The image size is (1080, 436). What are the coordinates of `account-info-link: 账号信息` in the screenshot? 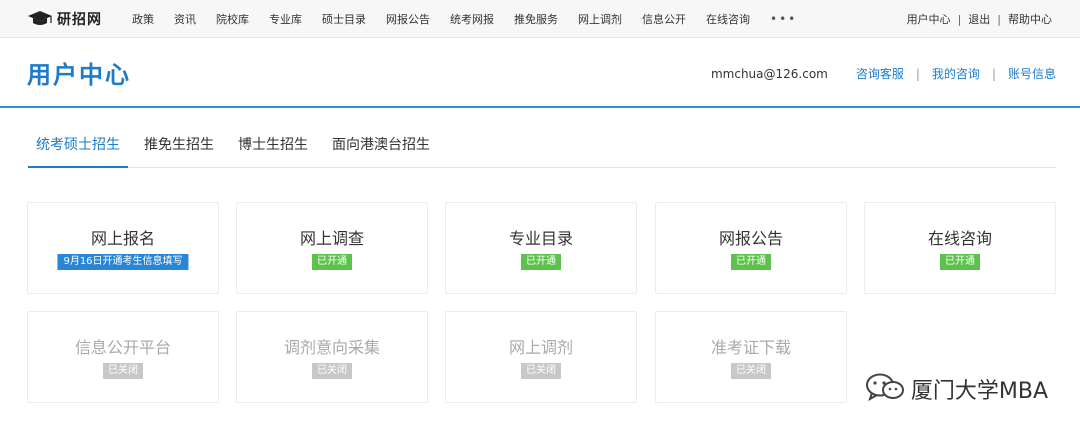 It's located at (1032, 73).